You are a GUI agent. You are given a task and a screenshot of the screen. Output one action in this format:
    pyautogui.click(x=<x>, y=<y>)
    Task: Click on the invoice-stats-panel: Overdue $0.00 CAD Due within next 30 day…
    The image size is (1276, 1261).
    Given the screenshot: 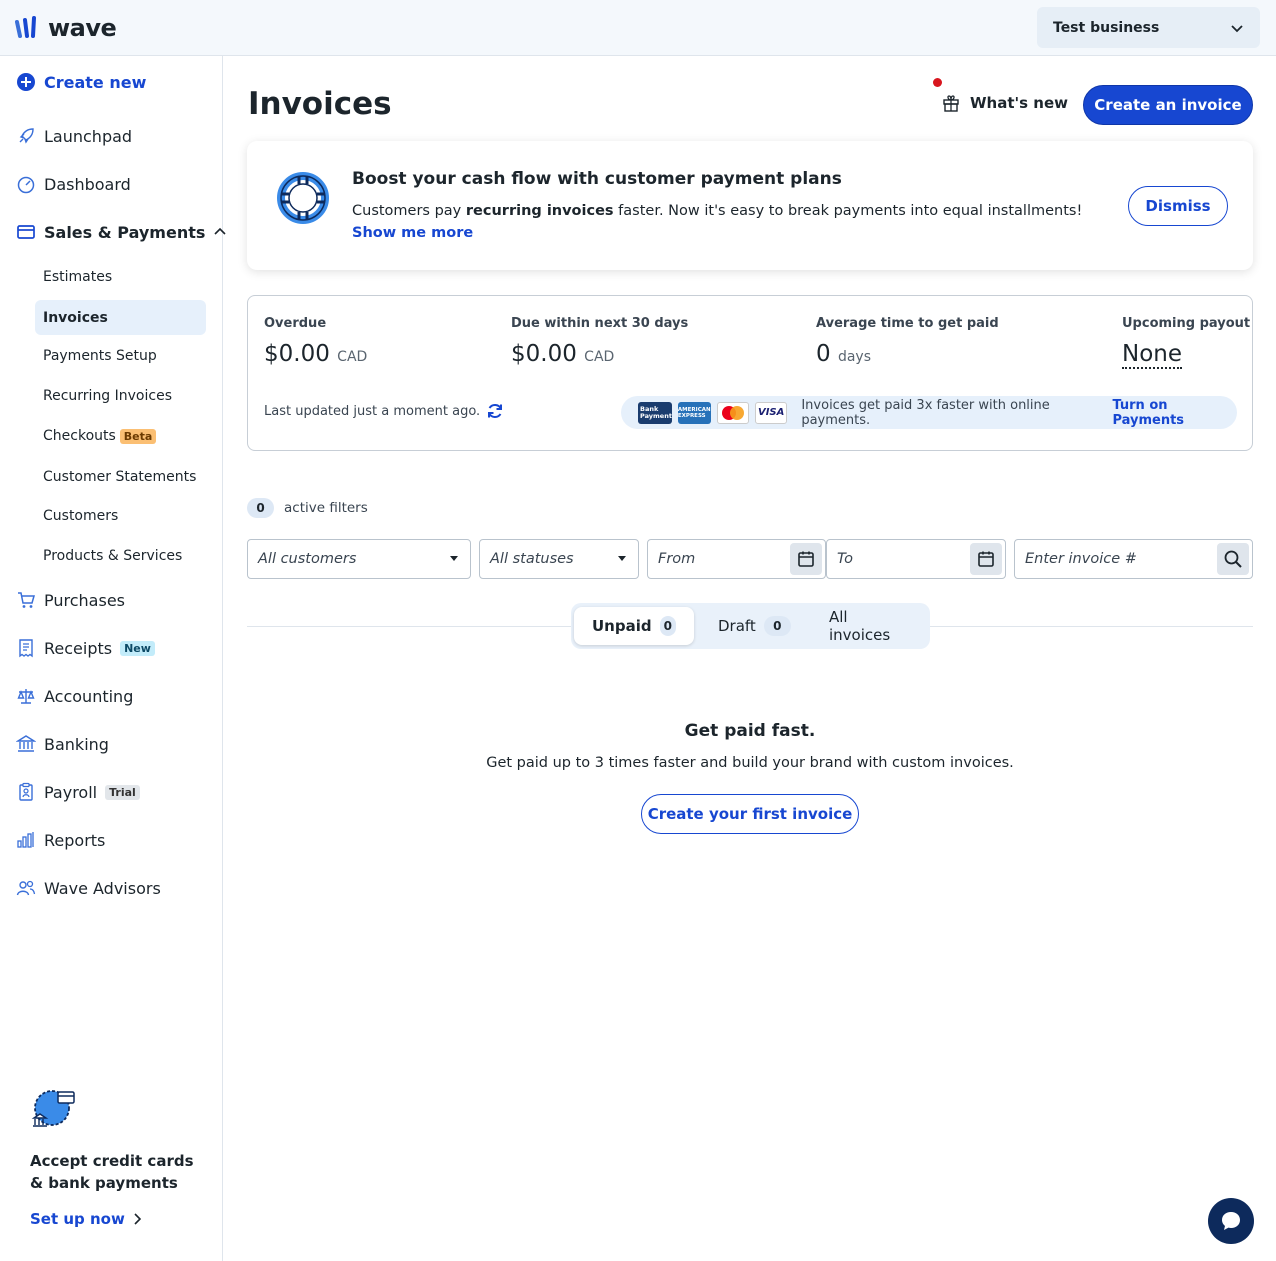 What is the action you would take?
    pyautogui.click(x=750, y=373)
    